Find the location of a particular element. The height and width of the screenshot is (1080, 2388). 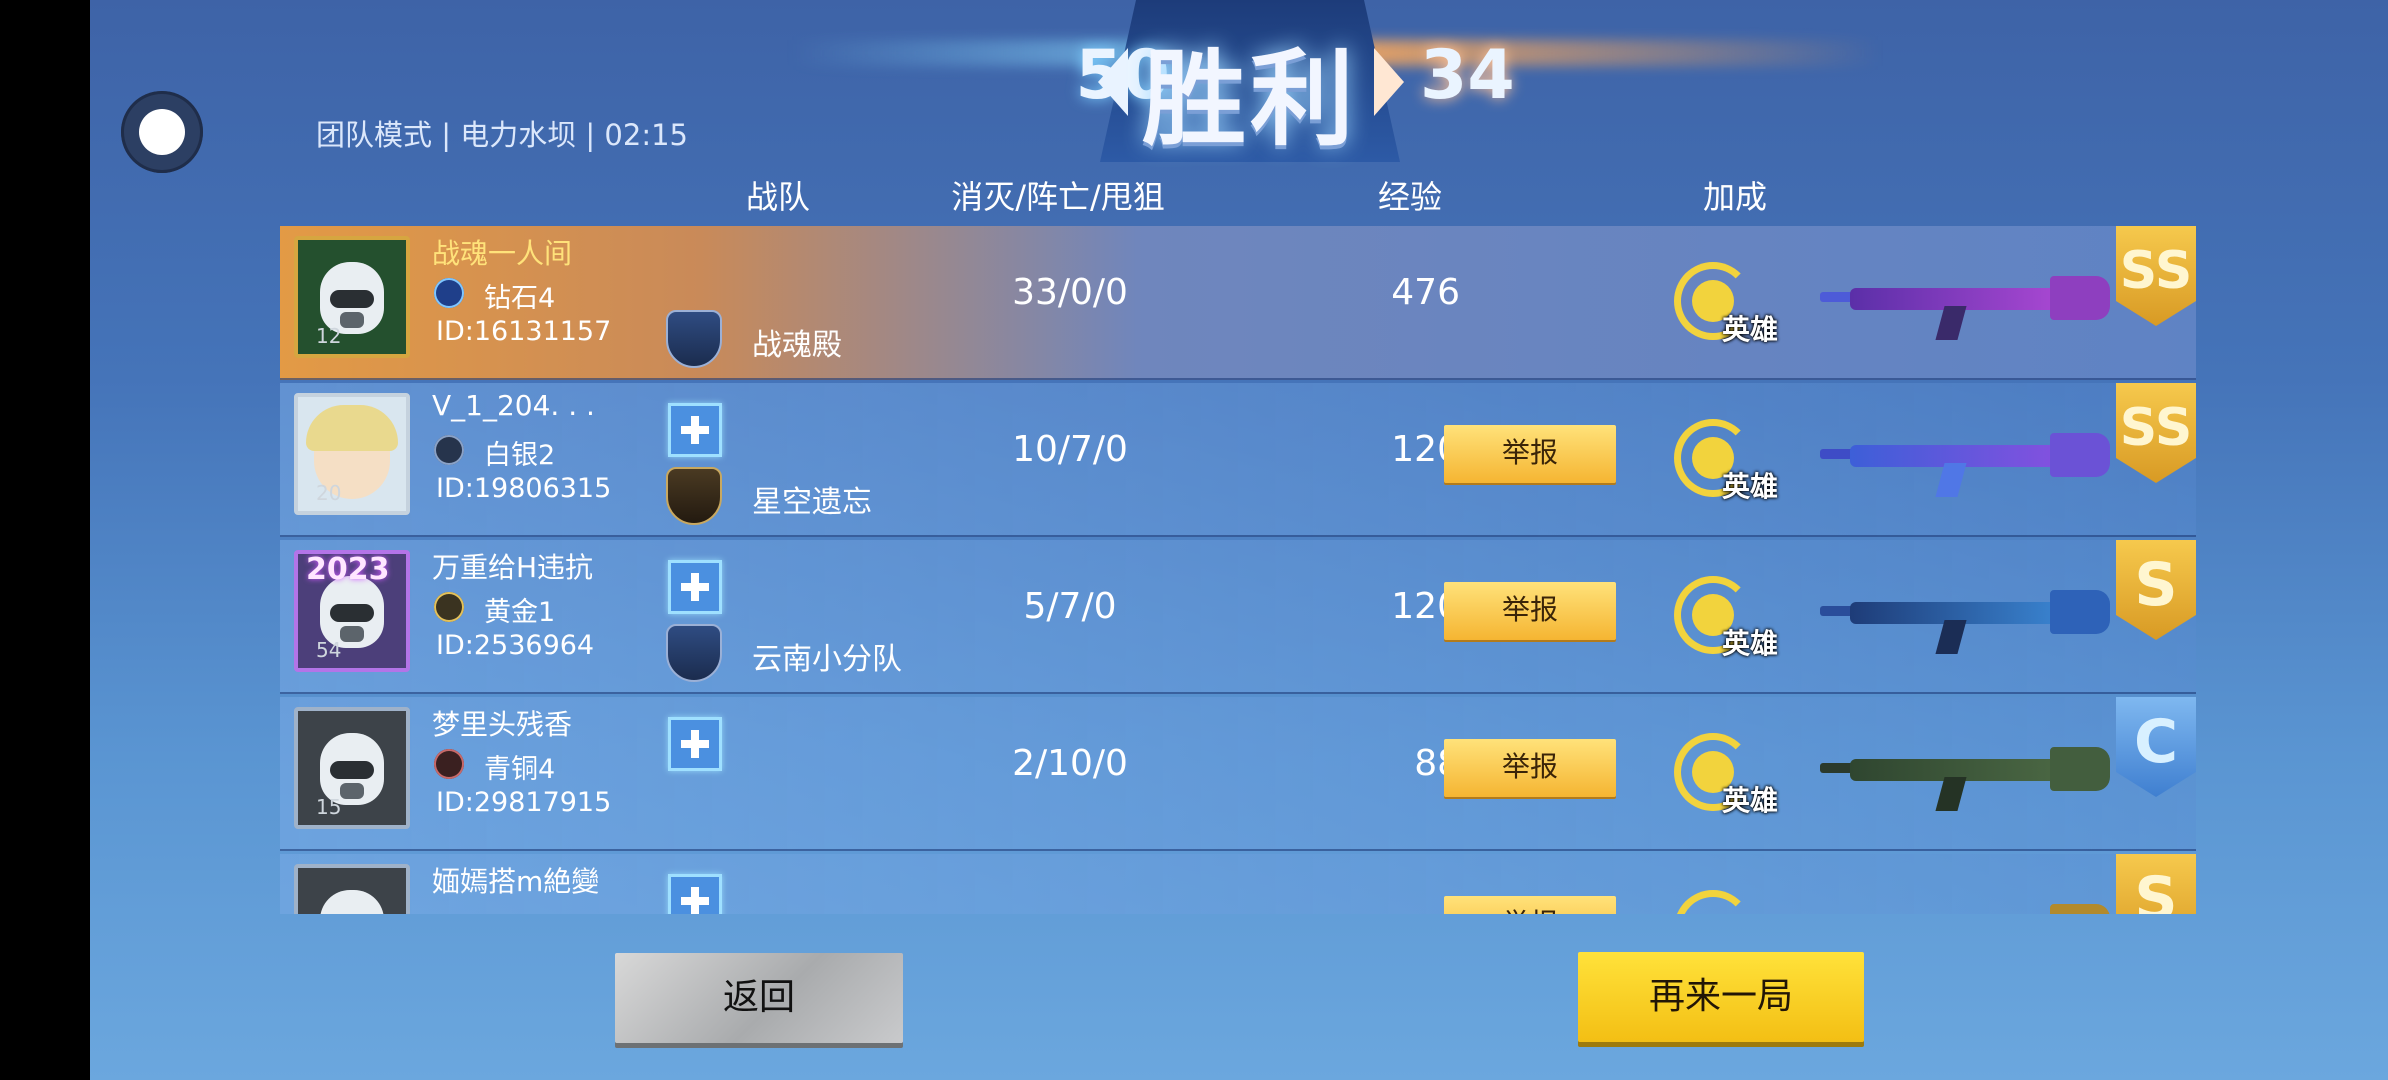

chevron-left-icon is located at coordinates (1113, 82).